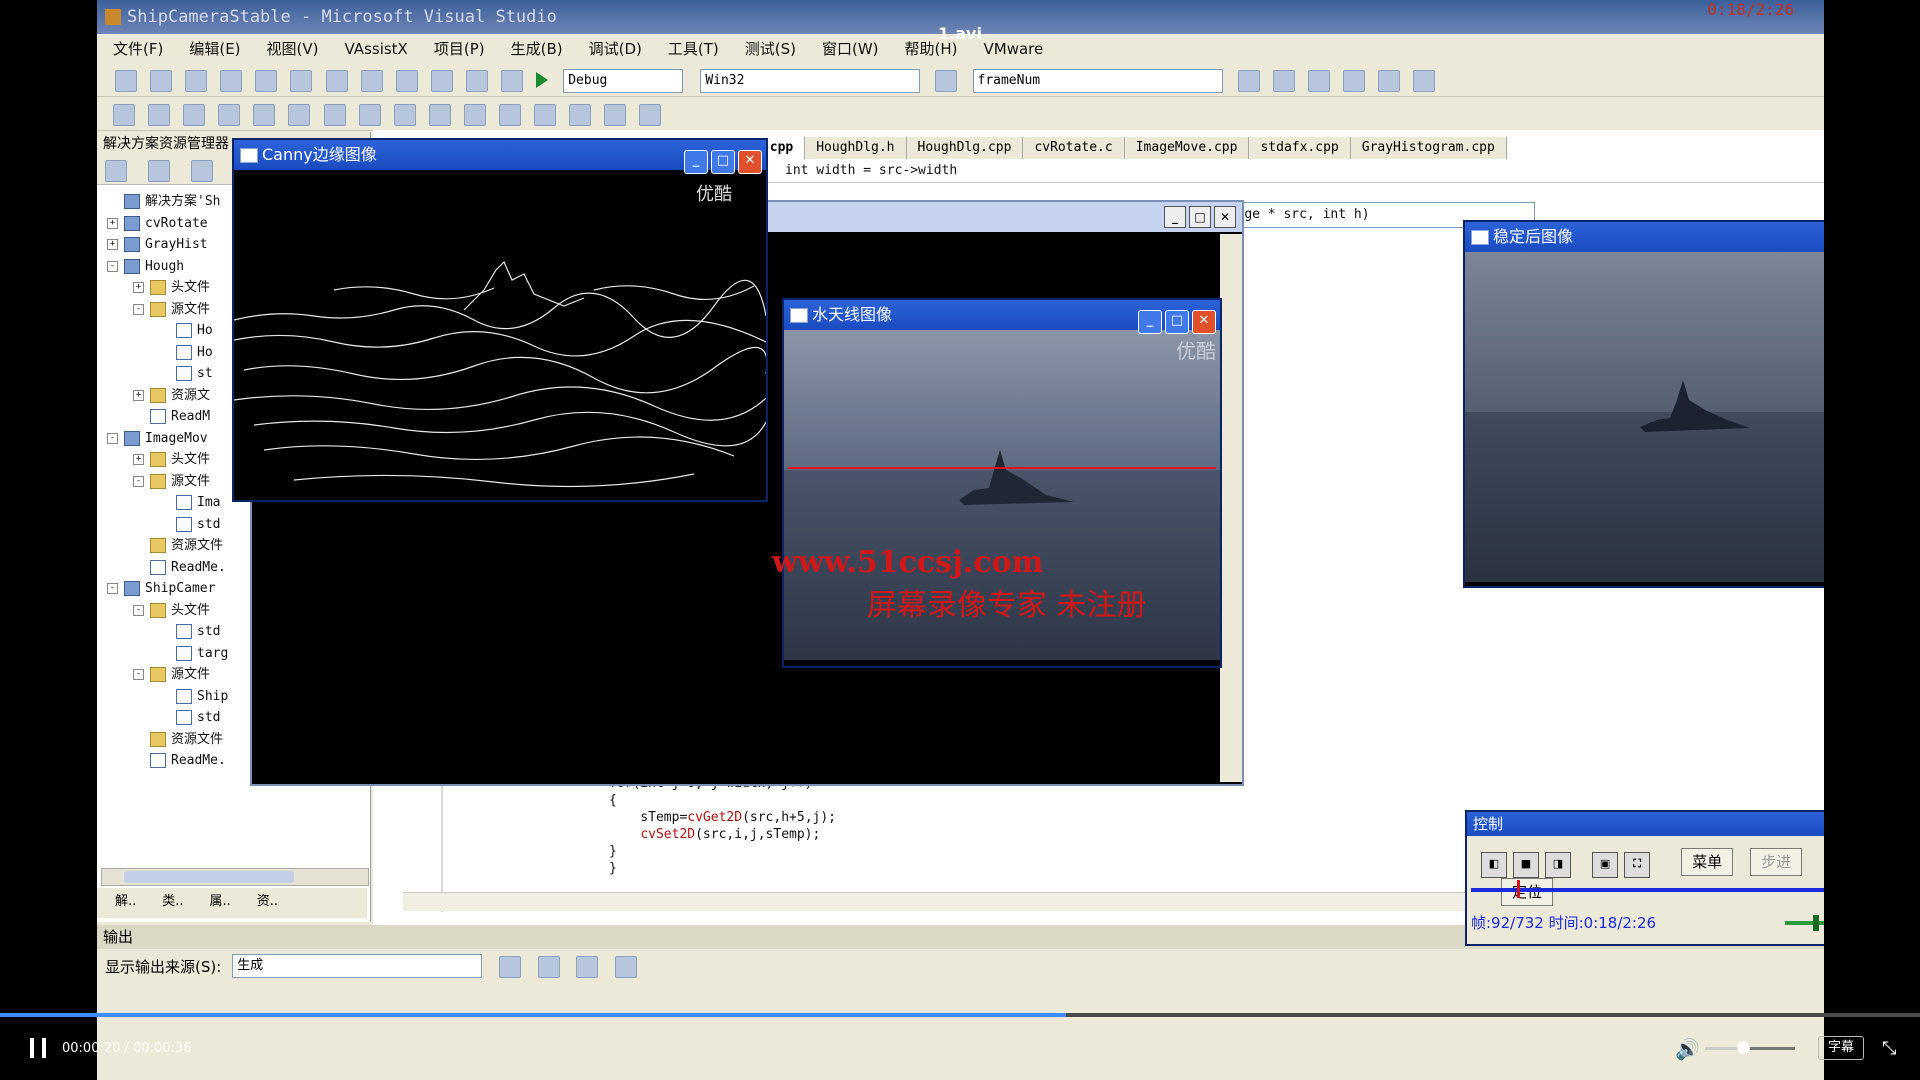 Image resolution: width=1920 pixels, height=1080 pixels. I want to click on pause-icon, so click(39, 1049).